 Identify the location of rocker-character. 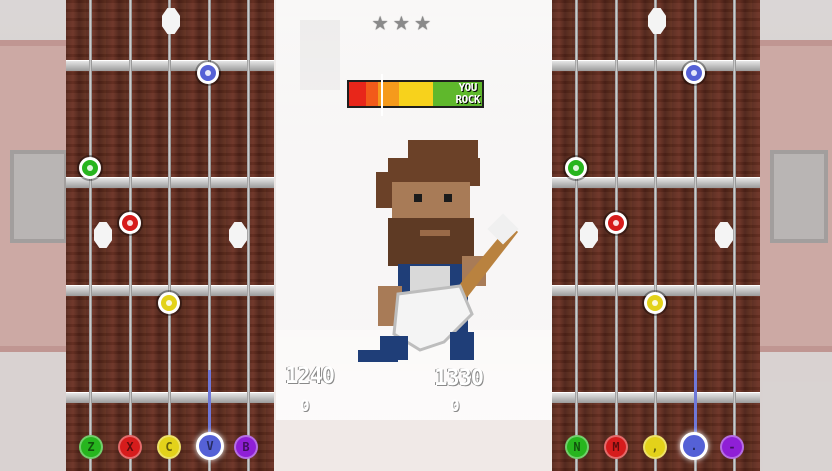
(438, 251).